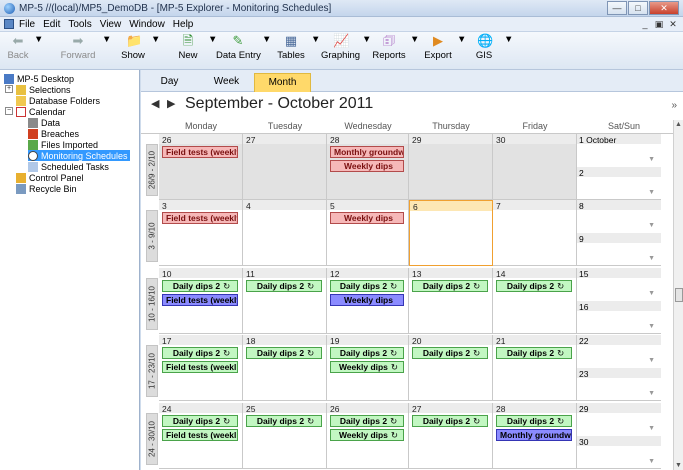 This screenshot has width=683, height=470. What do you see at coordinates (39, 78) in the screenshot?
I see `tree-item-mp5-desktop: MP-5 Desktop` at bounding box center [39, 78].